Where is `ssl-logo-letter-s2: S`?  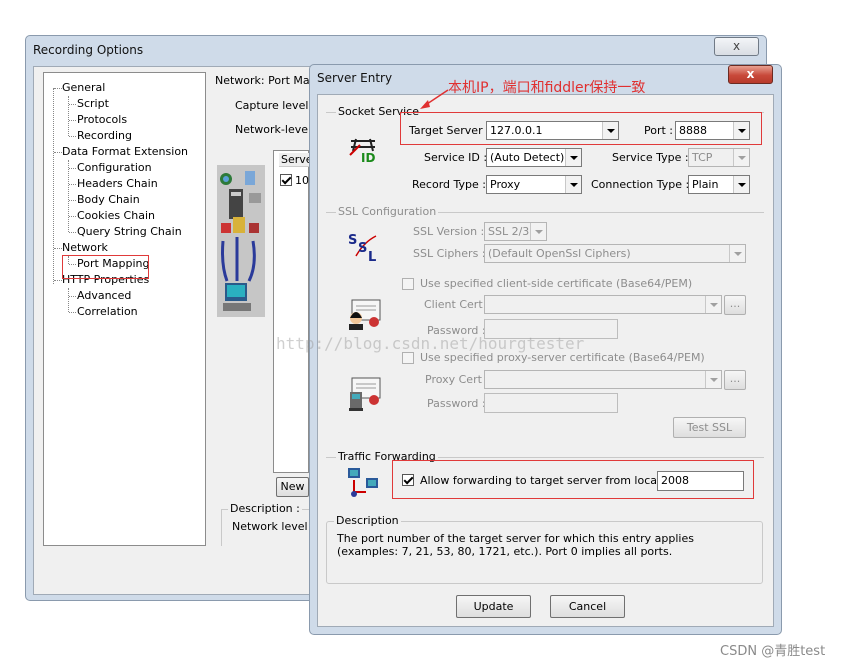
ssl-logo-letter-s2: S is located at coordinates (362, 248).